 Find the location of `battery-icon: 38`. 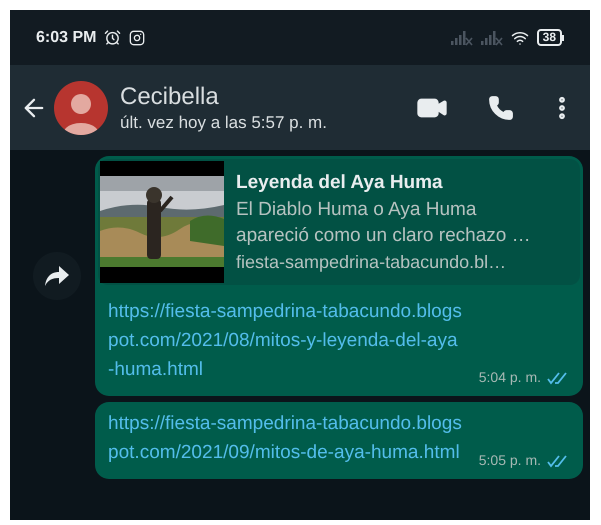

battery-icon: 38 is located at coordinates (550, 37).